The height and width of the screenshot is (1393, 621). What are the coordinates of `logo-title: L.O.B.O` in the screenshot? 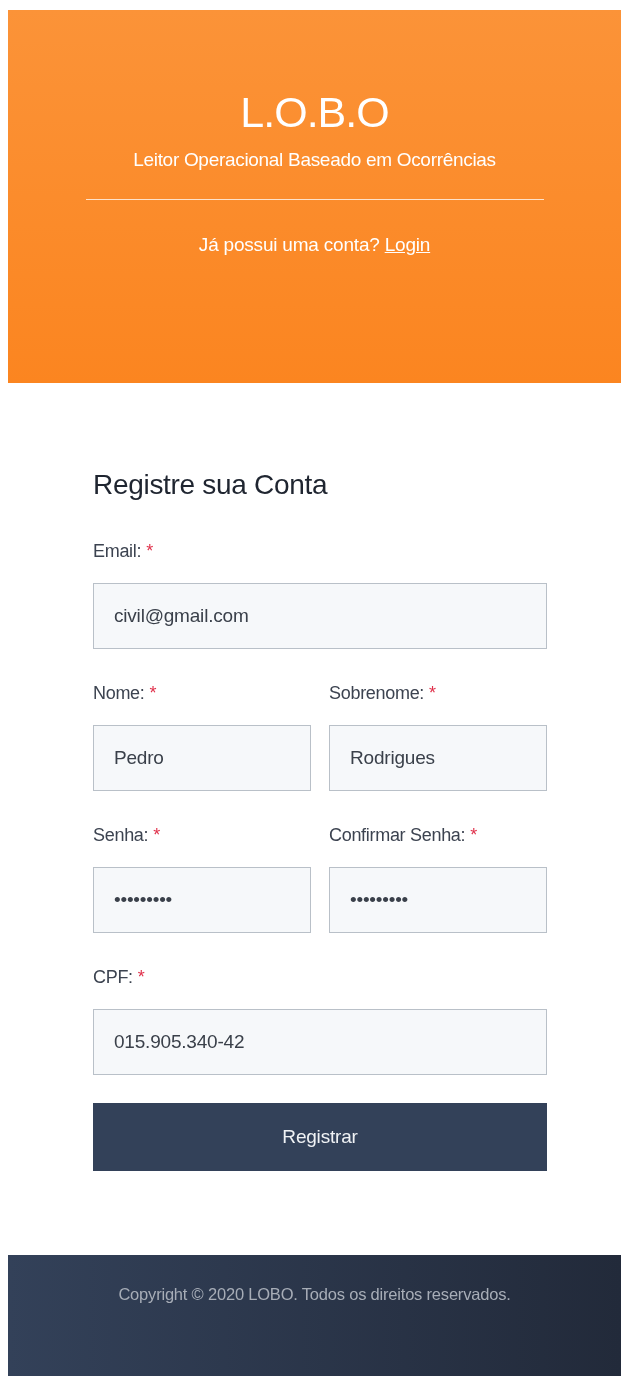 It's located at (314, 112).